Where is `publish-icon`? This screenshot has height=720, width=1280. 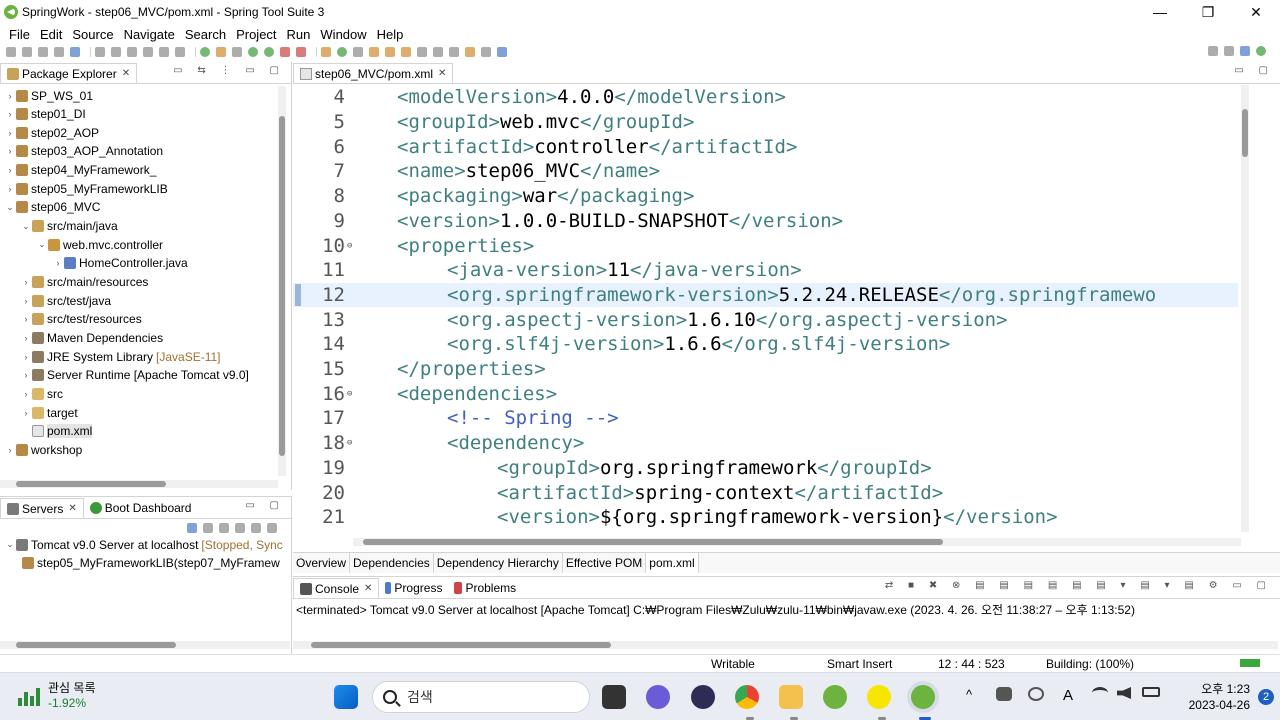
publish-icon is located at coordinates (256, 528).